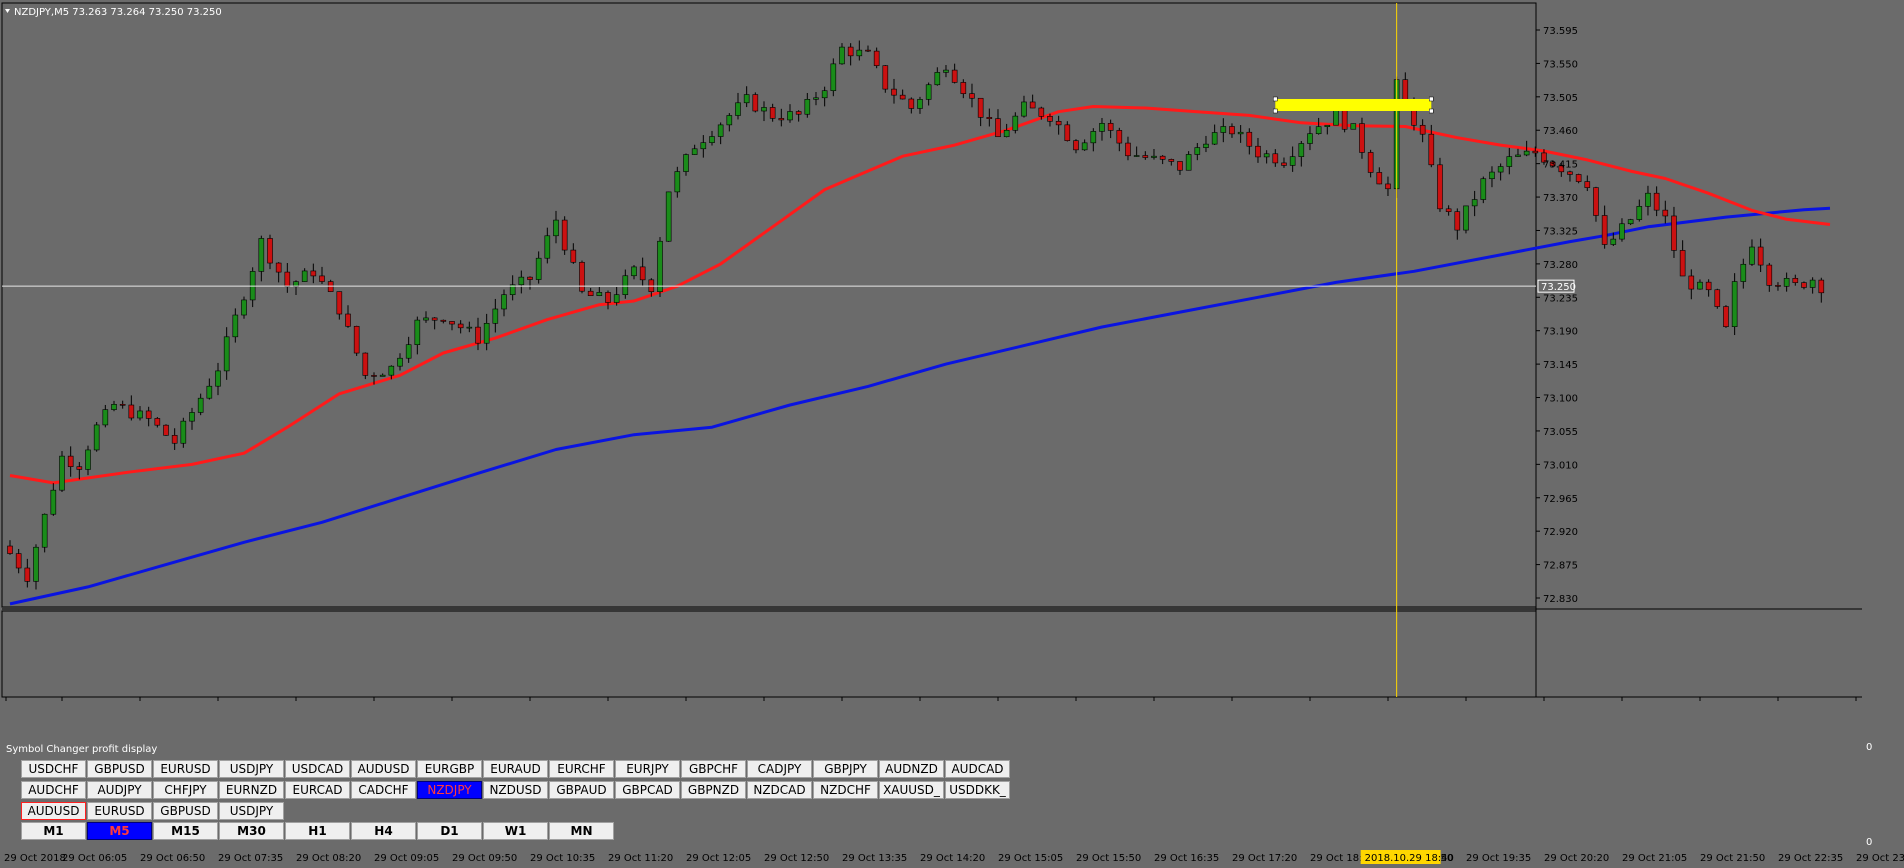 This screenshot has height=868, width=1904. What do you see at coordinates (977, 790) in the screenshot?
I see `symbol-button-usddkk: USDDKK_` at bounding box center [977, 790].